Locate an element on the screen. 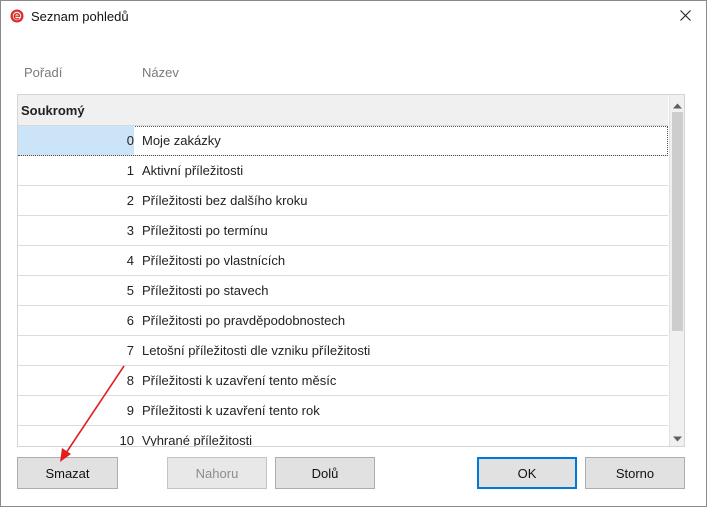  row-order: 4 is located at coordinates (130, 260).